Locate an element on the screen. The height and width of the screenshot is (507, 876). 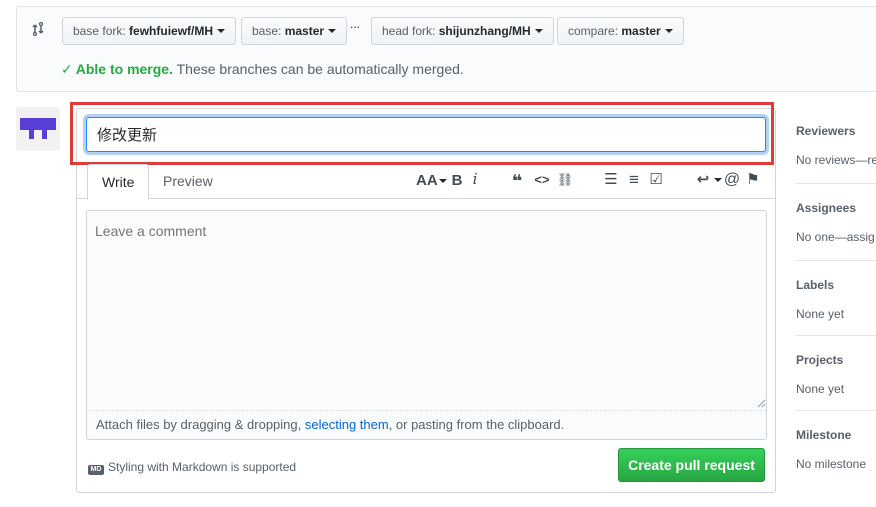
sidebar-reviewers: Reviewers No reviews—re is located at coordinates (836, 145).